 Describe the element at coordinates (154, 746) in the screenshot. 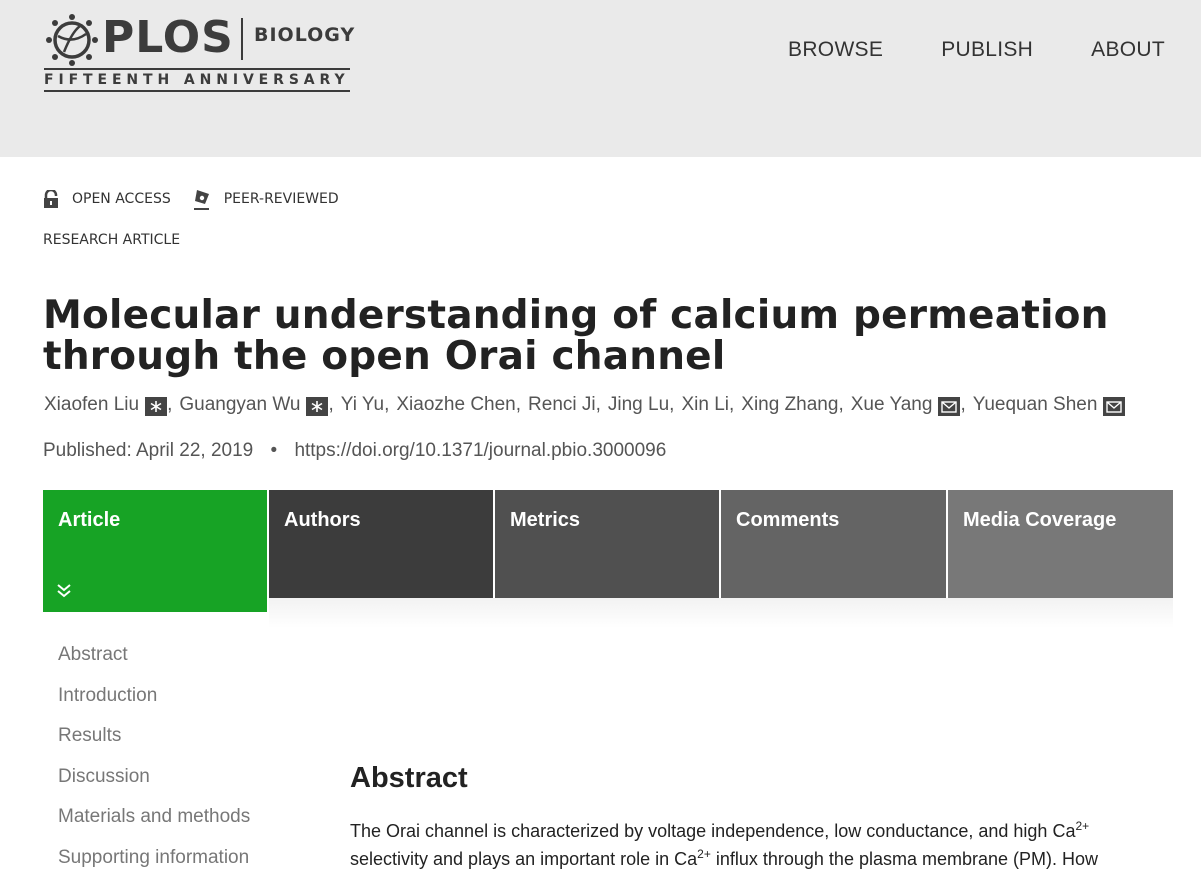

I see `toc-item-results: Results` at that location.